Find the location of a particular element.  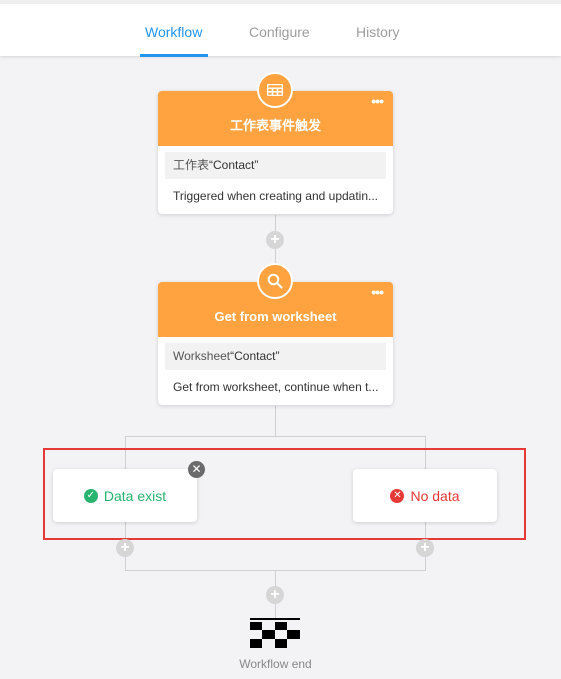

table-icon is located at coordinates (275, 90).